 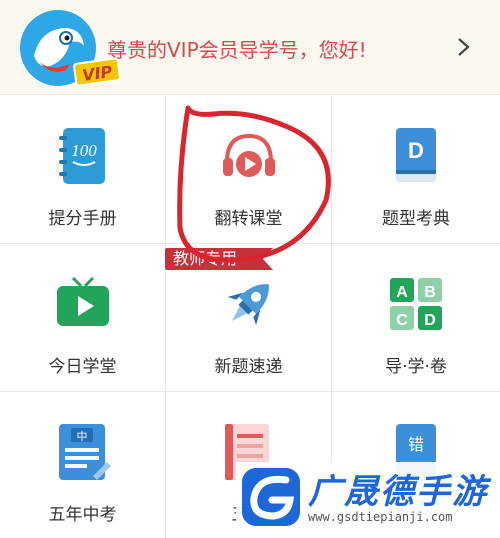 I want to click on grid-item-flipped-classroom: 翻转课堂, so click(x=249, y=170).